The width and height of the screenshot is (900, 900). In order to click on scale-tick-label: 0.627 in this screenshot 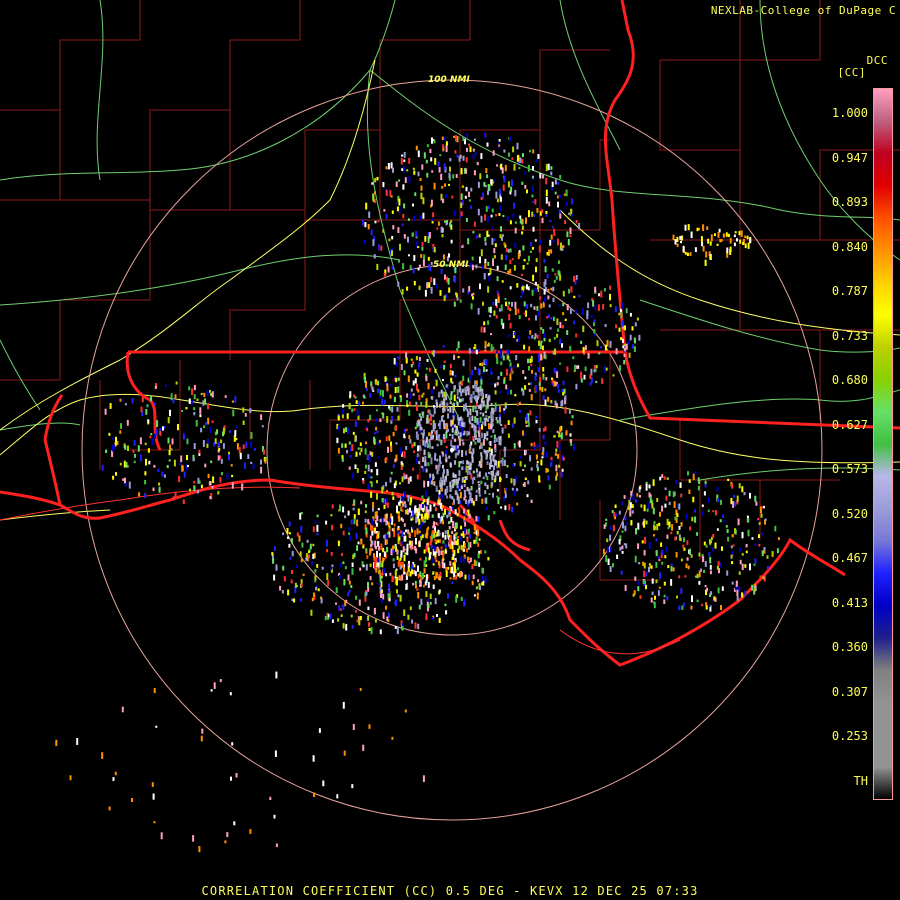, I will do `click(849, 424)`.